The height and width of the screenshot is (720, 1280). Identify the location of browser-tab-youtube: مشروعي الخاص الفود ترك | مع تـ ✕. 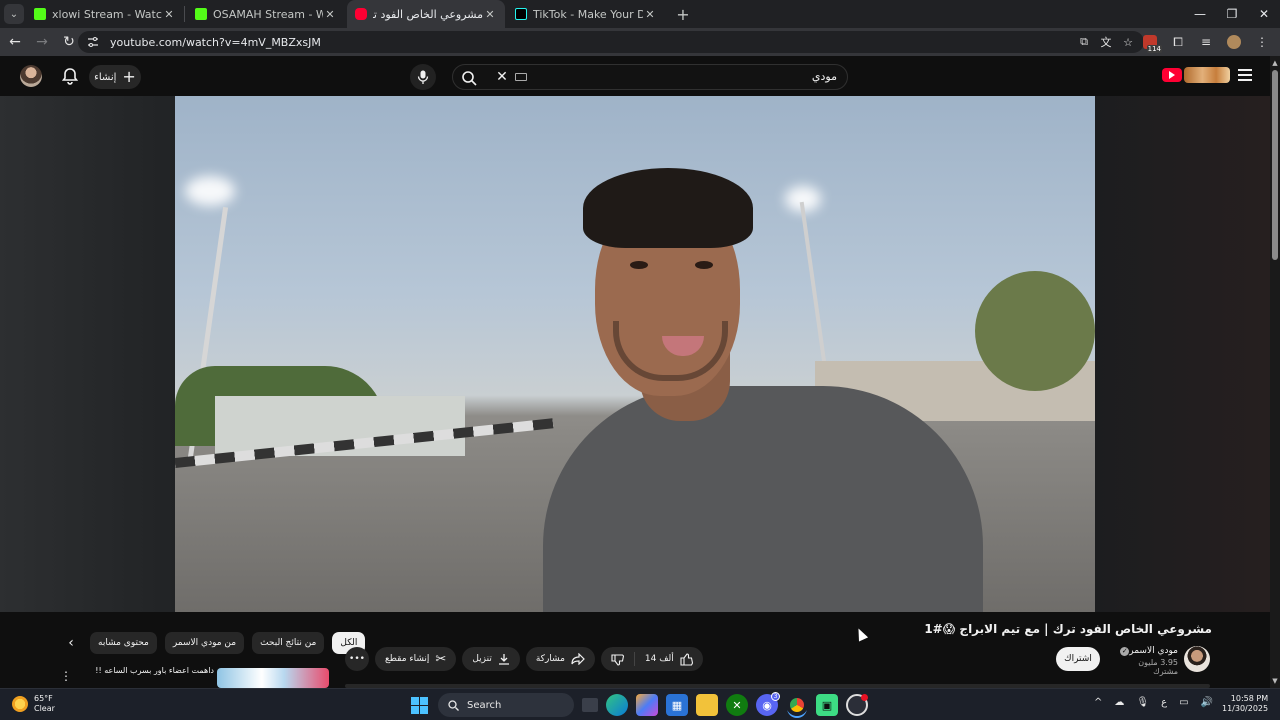
(426, 14).